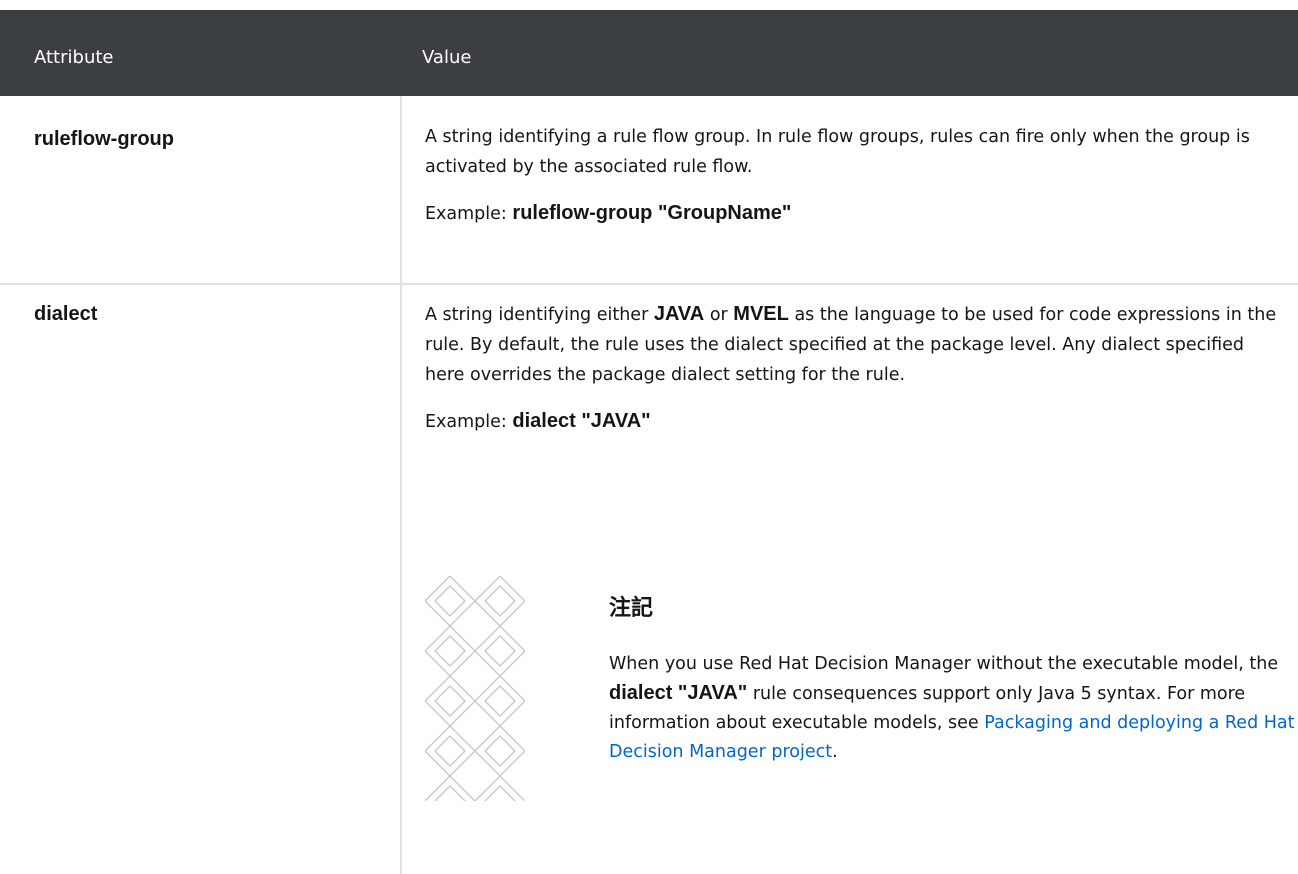  Describe the element at coordinates (855, 421) in the screenshot. I see `attribute-example: Example: dialect "JAVA"` at that location.